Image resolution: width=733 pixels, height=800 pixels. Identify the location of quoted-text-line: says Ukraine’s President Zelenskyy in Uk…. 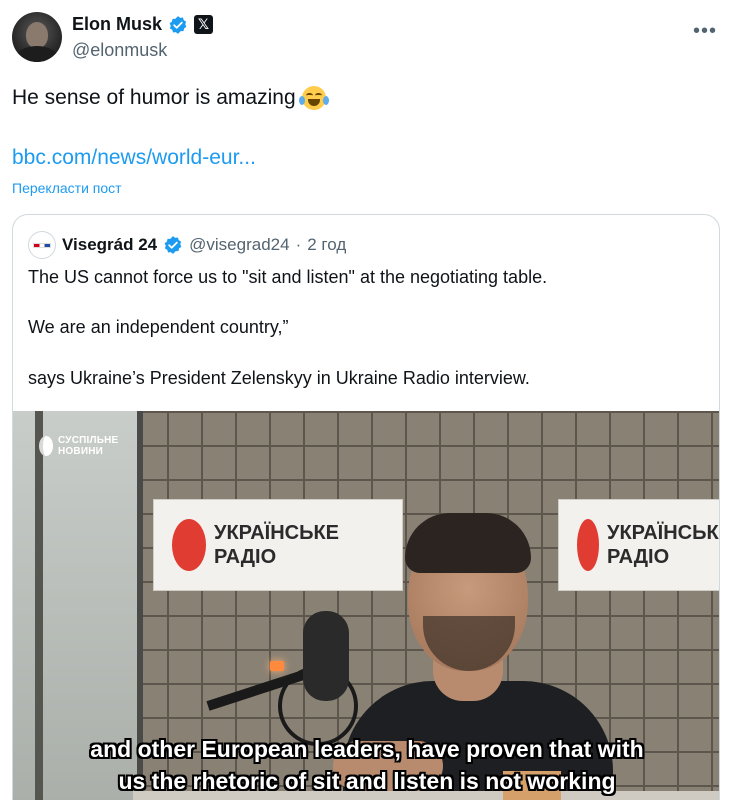
(279, 378).